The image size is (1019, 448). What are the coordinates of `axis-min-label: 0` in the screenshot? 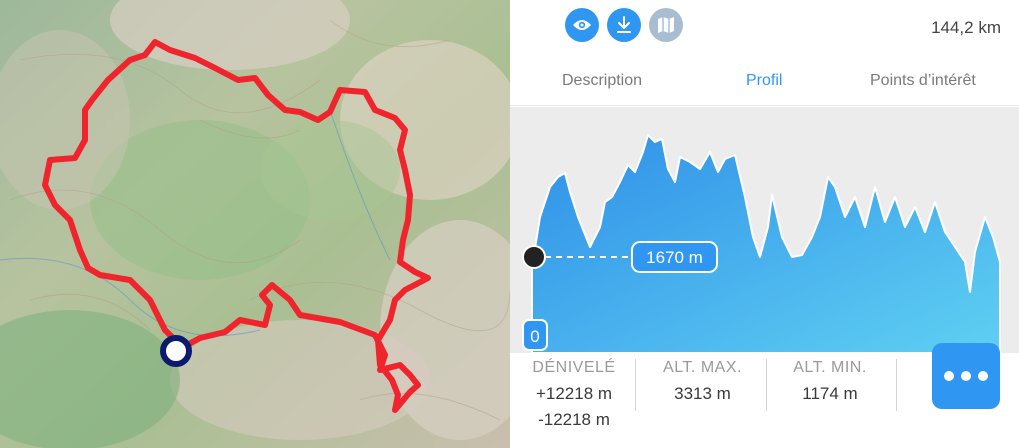 It's located at (534, 336).